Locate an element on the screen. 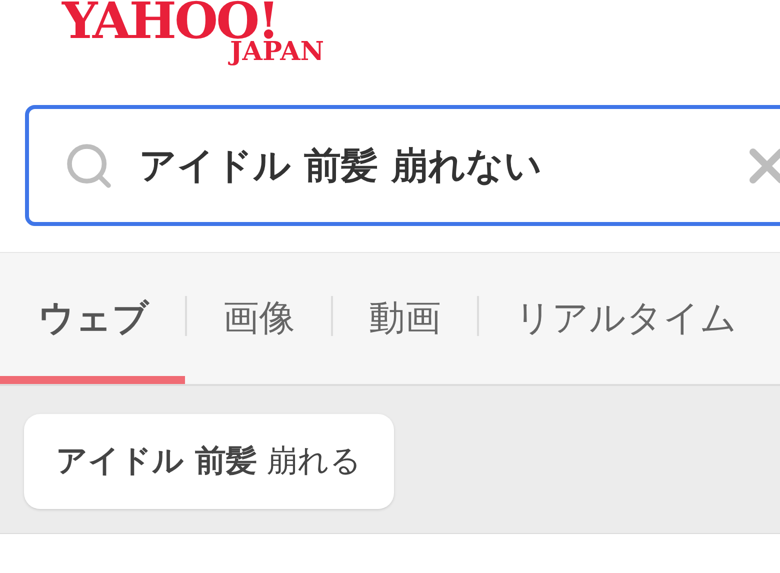 The height and width of the screenshot is (573, 780). tab: リアルタイム is located at coordinates (626, 318).